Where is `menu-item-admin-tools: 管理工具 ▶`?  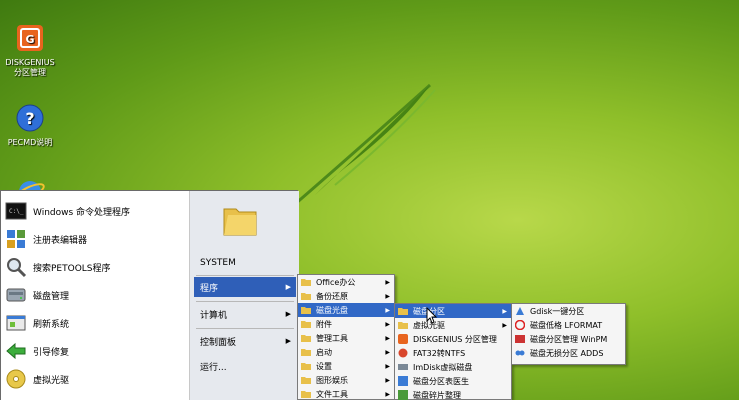 menu-item-admin-tools: 管理工具 ▶ is located at coordinates (346, 338).